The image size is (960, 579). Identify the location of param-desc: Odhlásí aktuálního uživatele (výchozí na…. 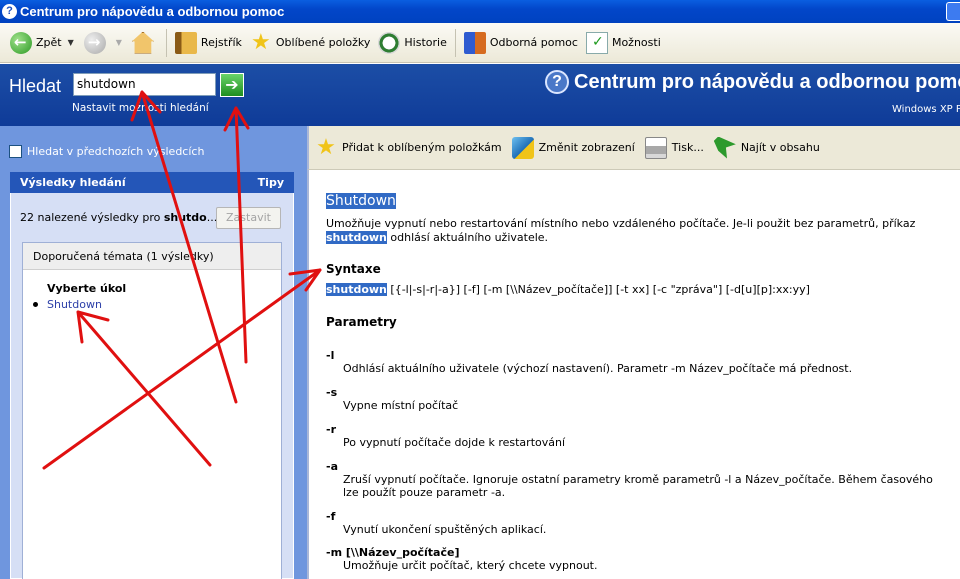
(598, 368).